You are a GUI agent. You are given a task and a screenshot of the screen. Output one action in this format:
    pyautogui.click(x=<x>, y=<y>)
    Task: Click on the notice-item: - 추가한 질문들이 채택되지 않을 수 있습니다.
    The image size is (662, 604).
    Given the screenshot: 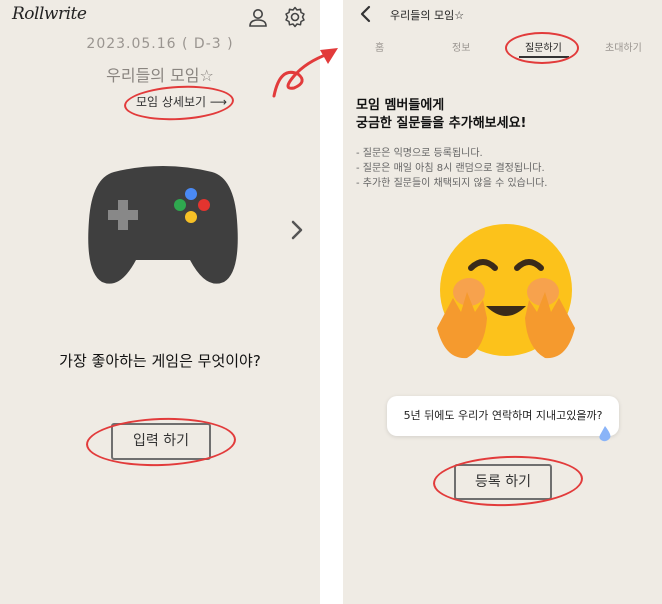 What is the action you would take?
    pyautogui.click(x=452, y=183)
    